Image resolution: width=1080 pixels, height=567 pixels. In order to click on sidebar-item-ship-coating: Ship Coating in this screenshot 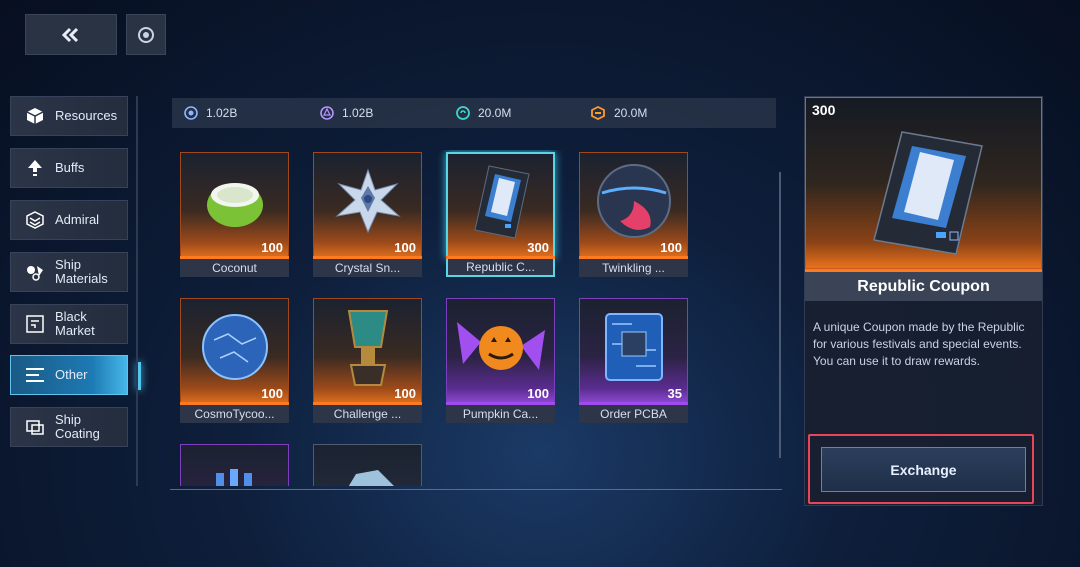, I will do `click(69, 427)`.